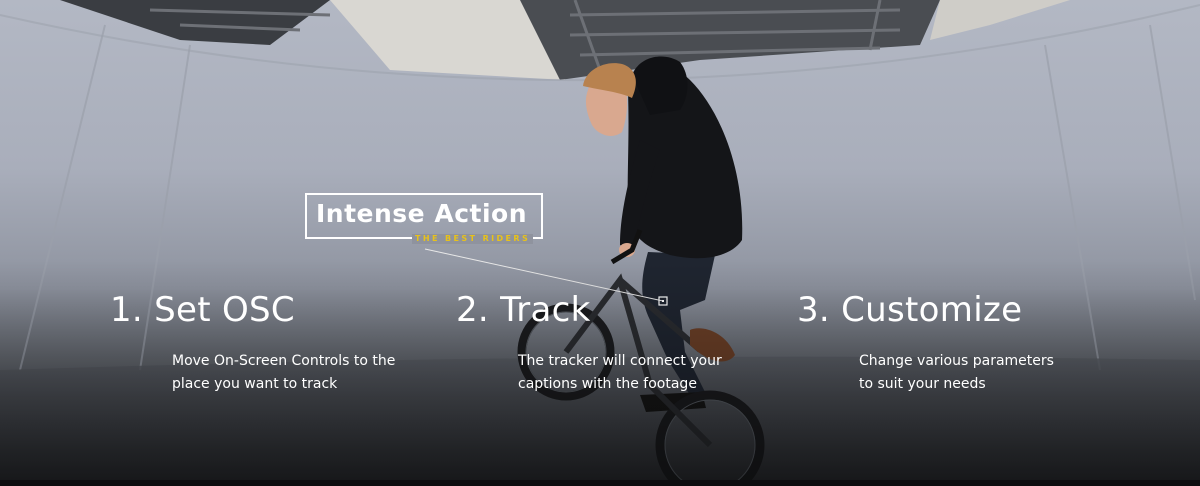 This screenshot has width=1200, height=486. What do you see at coordinates (620, 361) in the screenshot?
I see `step-2-line-1: The tracker will connect your` at bounding box center [620, 361].